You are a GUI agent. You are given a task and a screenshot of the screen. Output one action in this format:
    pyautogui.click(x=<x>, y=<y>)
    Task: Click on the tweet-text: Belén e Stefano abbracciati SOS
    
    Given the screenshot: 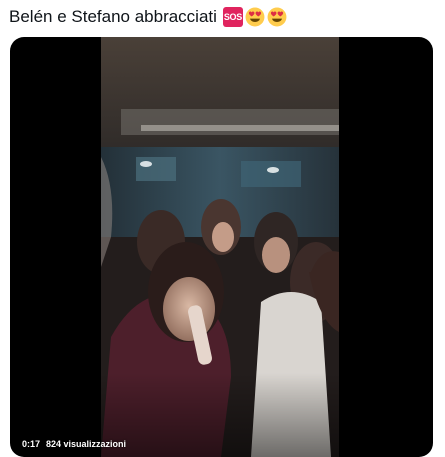 What is the action you would take?
    pyautogui.click(x=224, y=17)
    